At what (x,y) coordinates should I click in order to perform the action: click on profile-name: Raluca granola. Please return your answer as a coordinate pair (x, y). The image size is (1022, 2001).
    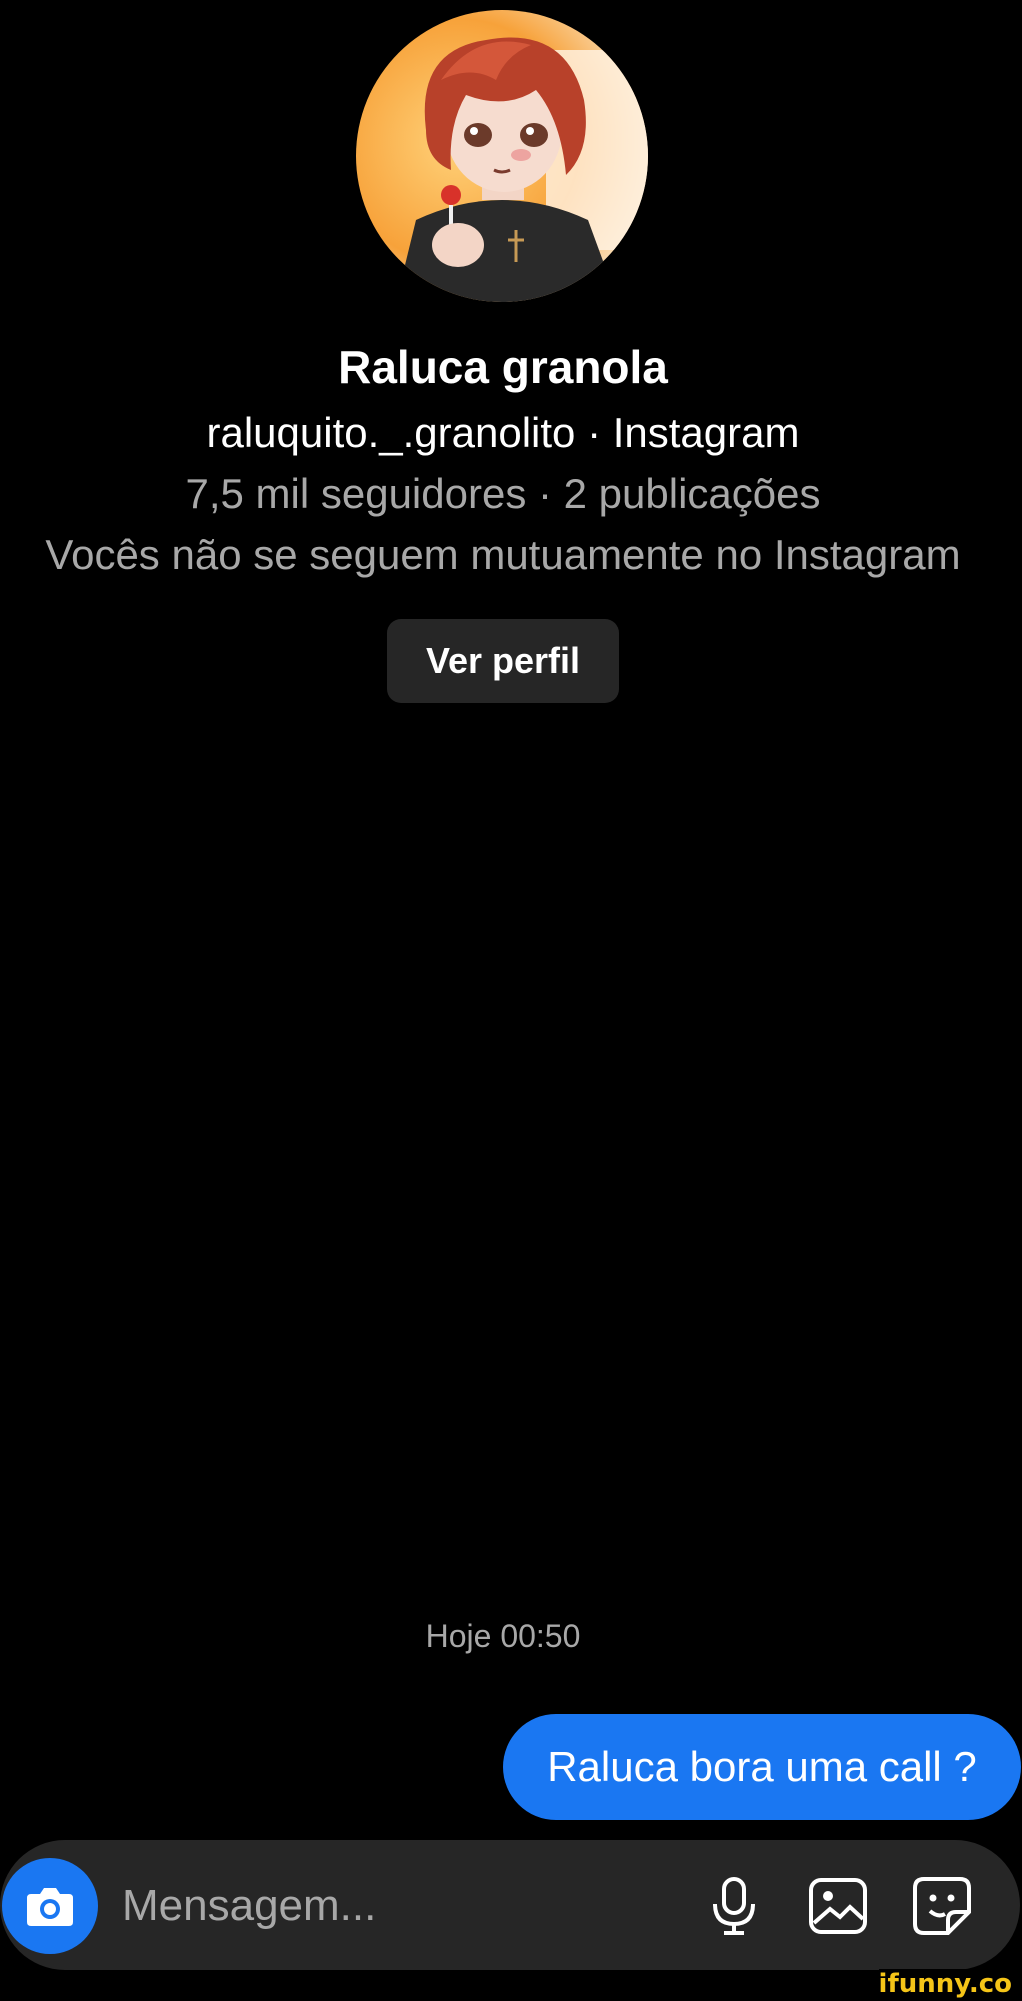
    Looking at the image, I should click on (503, 367).